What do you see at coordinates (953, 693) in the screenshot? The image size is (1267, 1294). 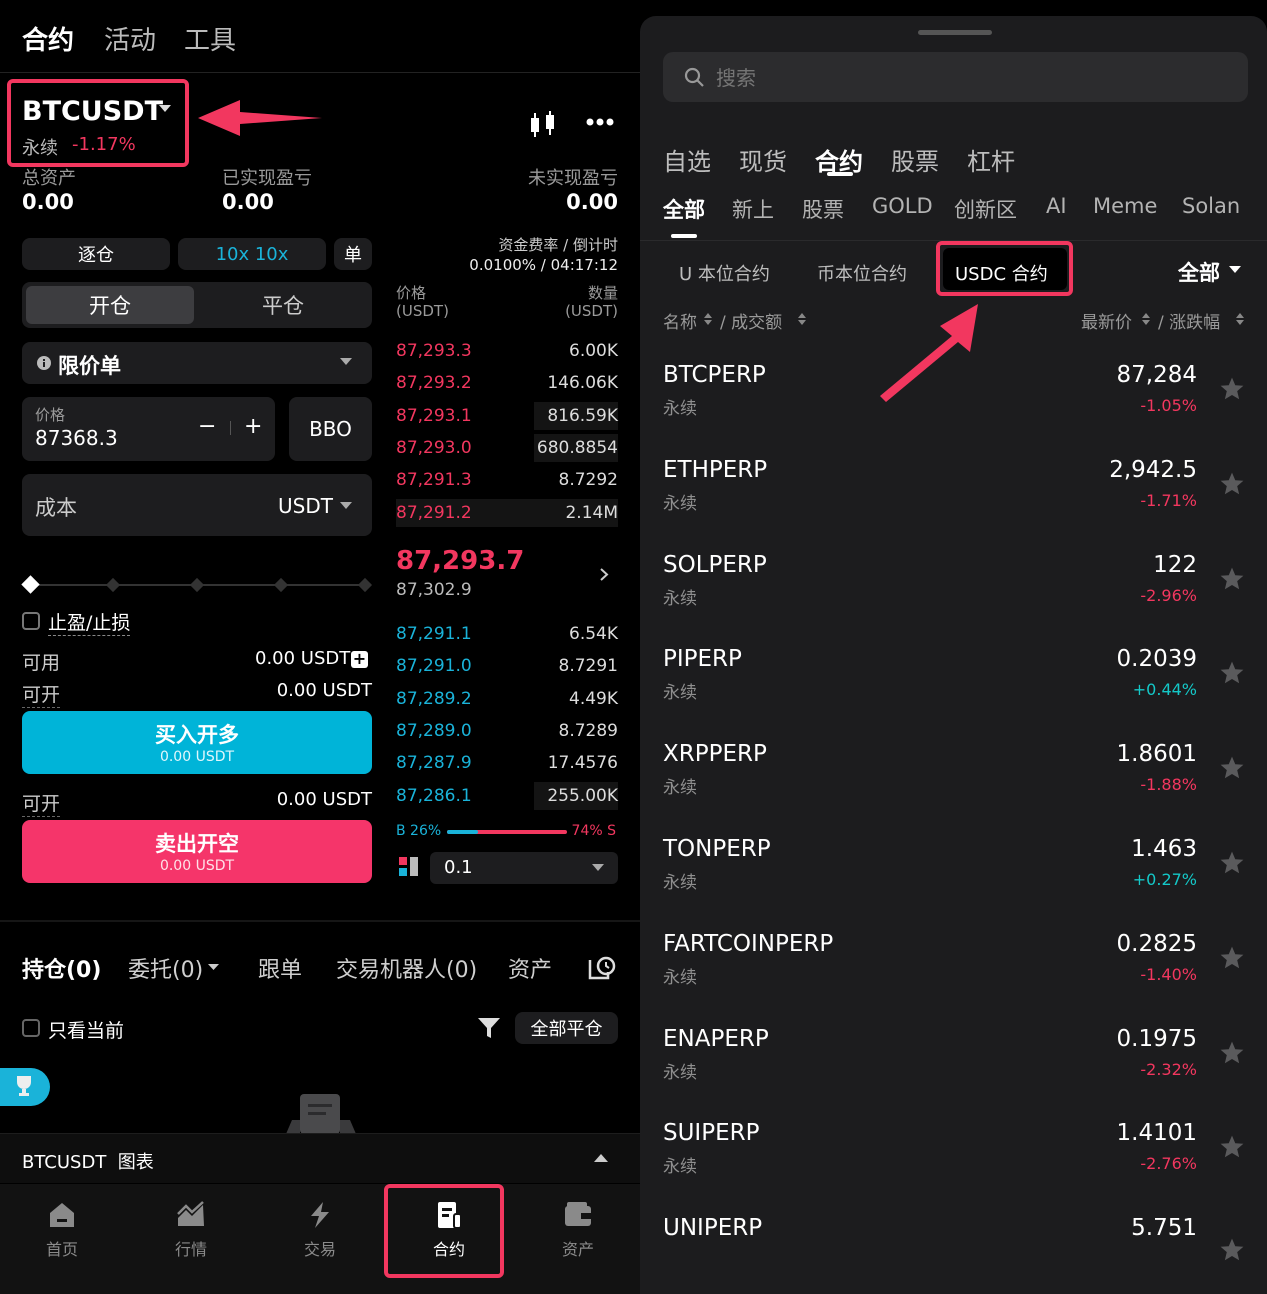 I see `market-row: PIPERP 永续 0.2039 +0.44%` at bounding box center [953, 693].